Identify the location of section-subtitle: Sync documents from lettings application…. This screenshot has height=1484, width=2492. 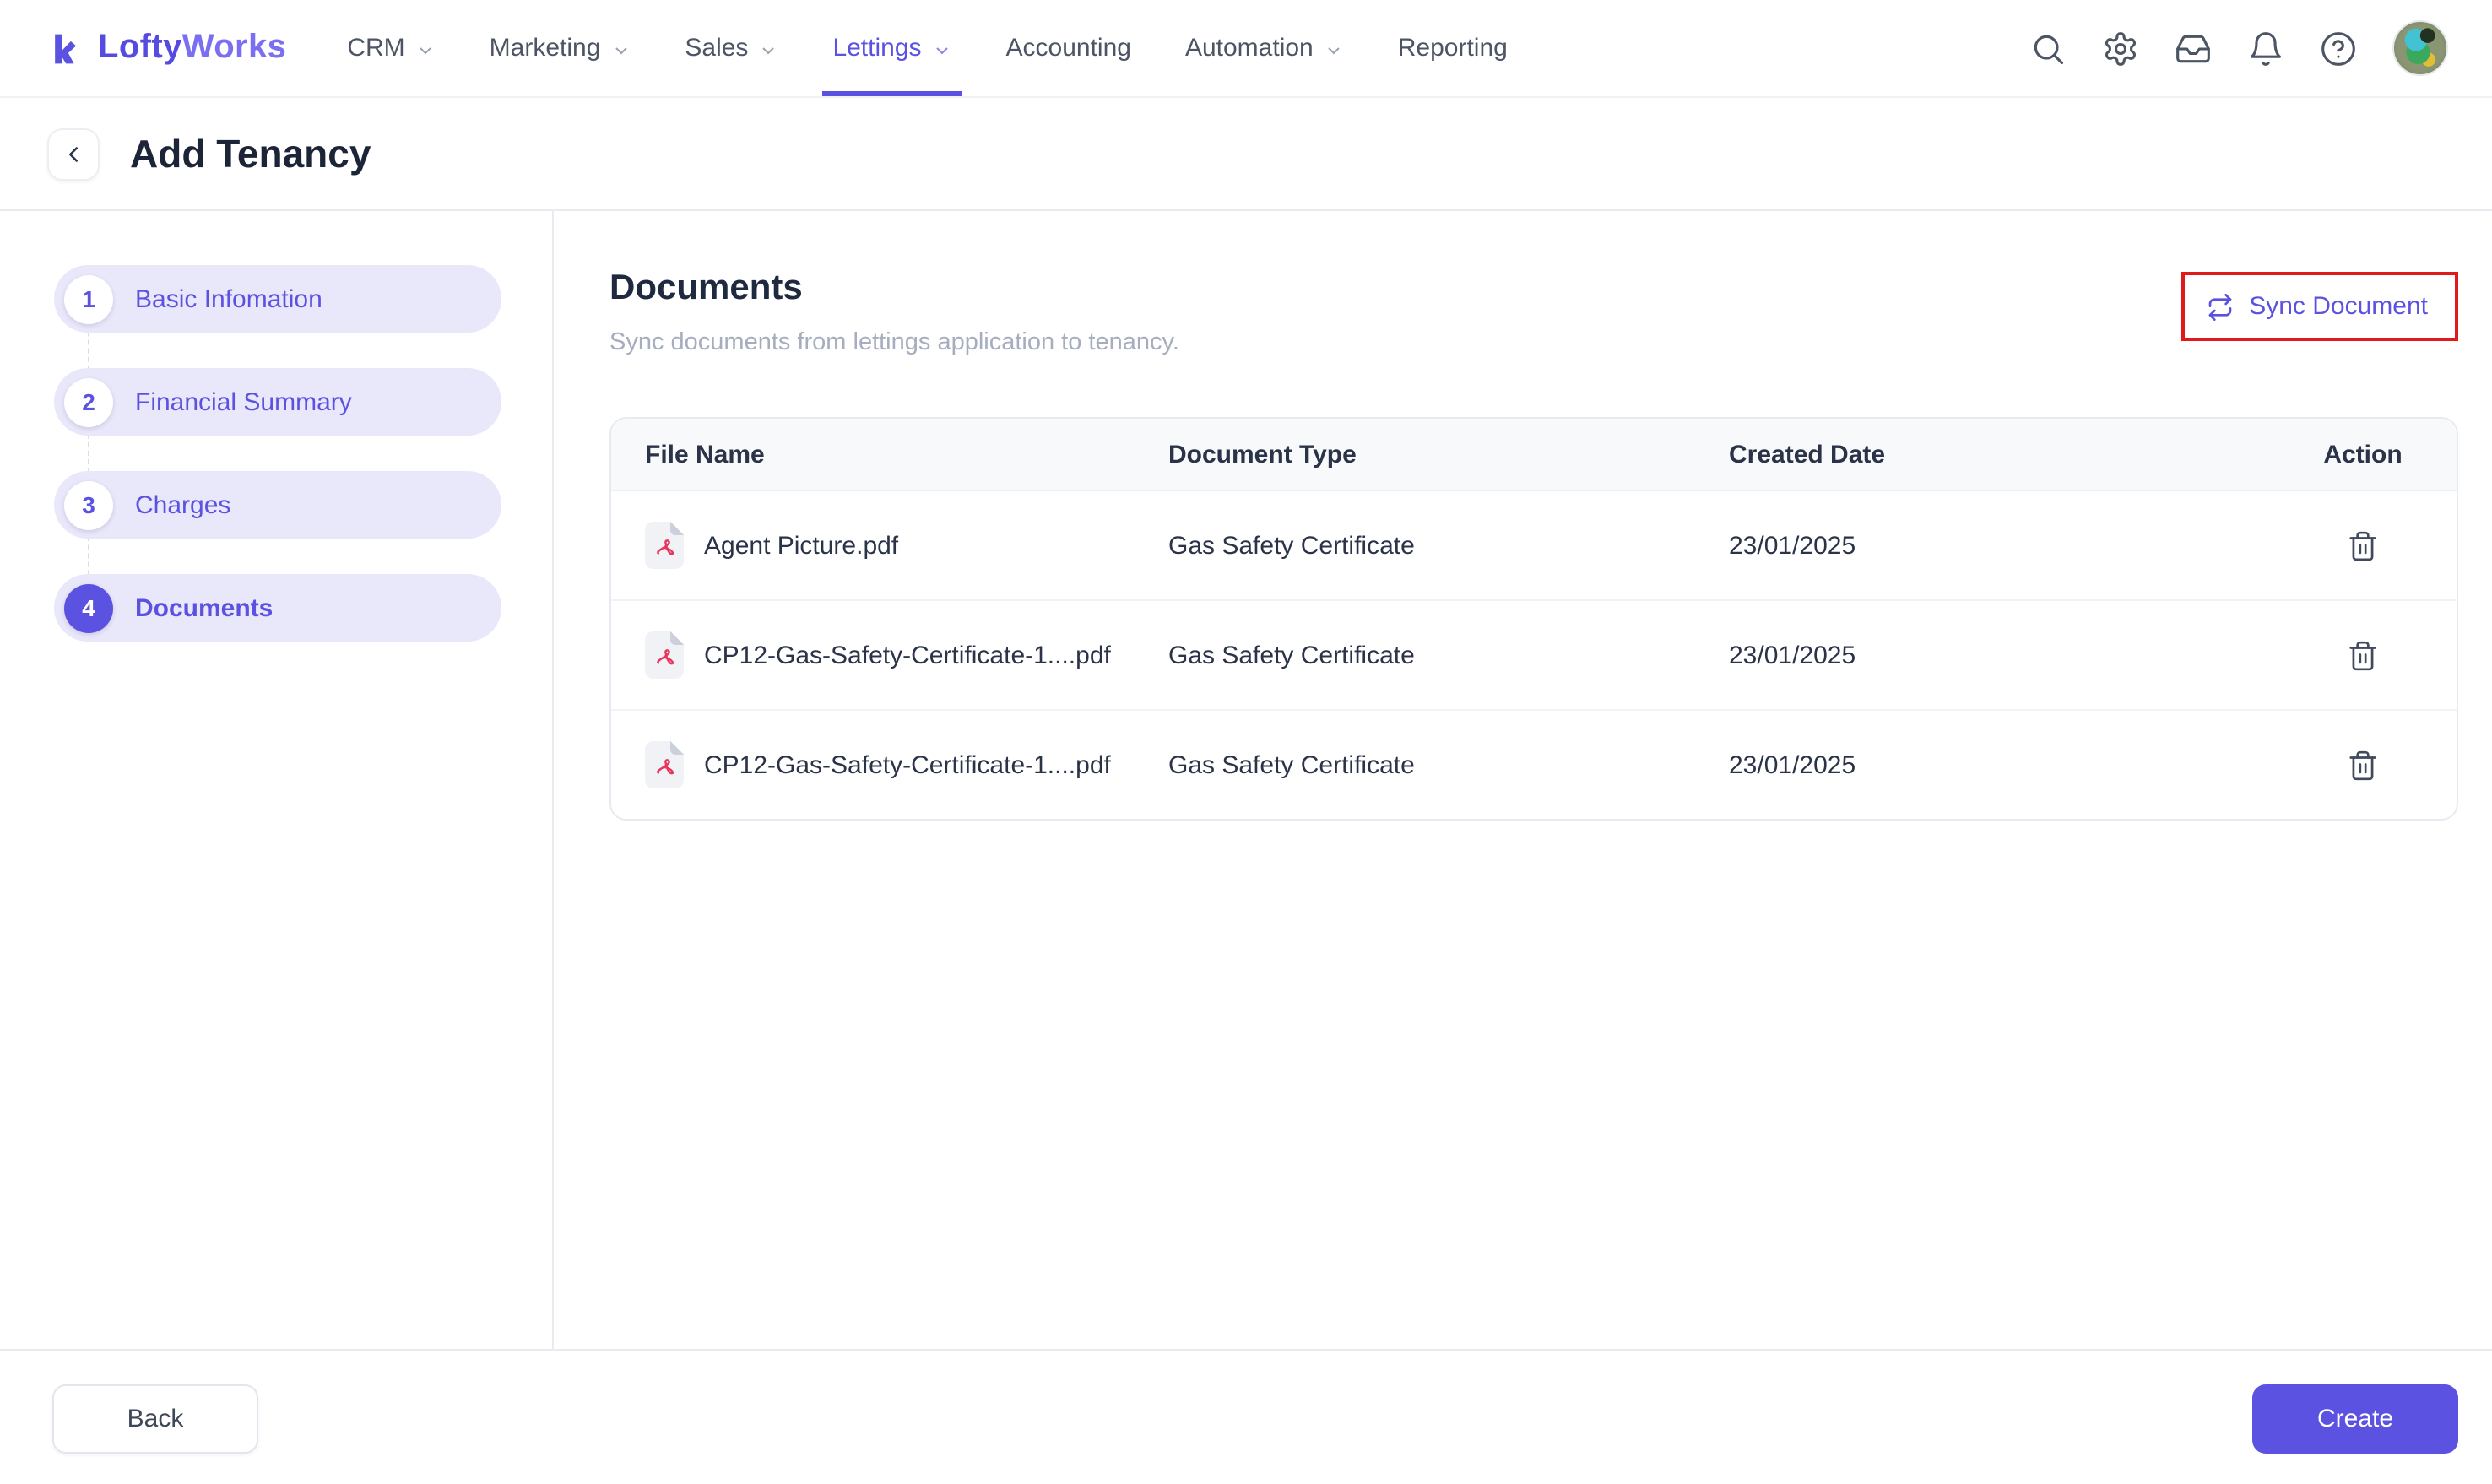
(894, 342).